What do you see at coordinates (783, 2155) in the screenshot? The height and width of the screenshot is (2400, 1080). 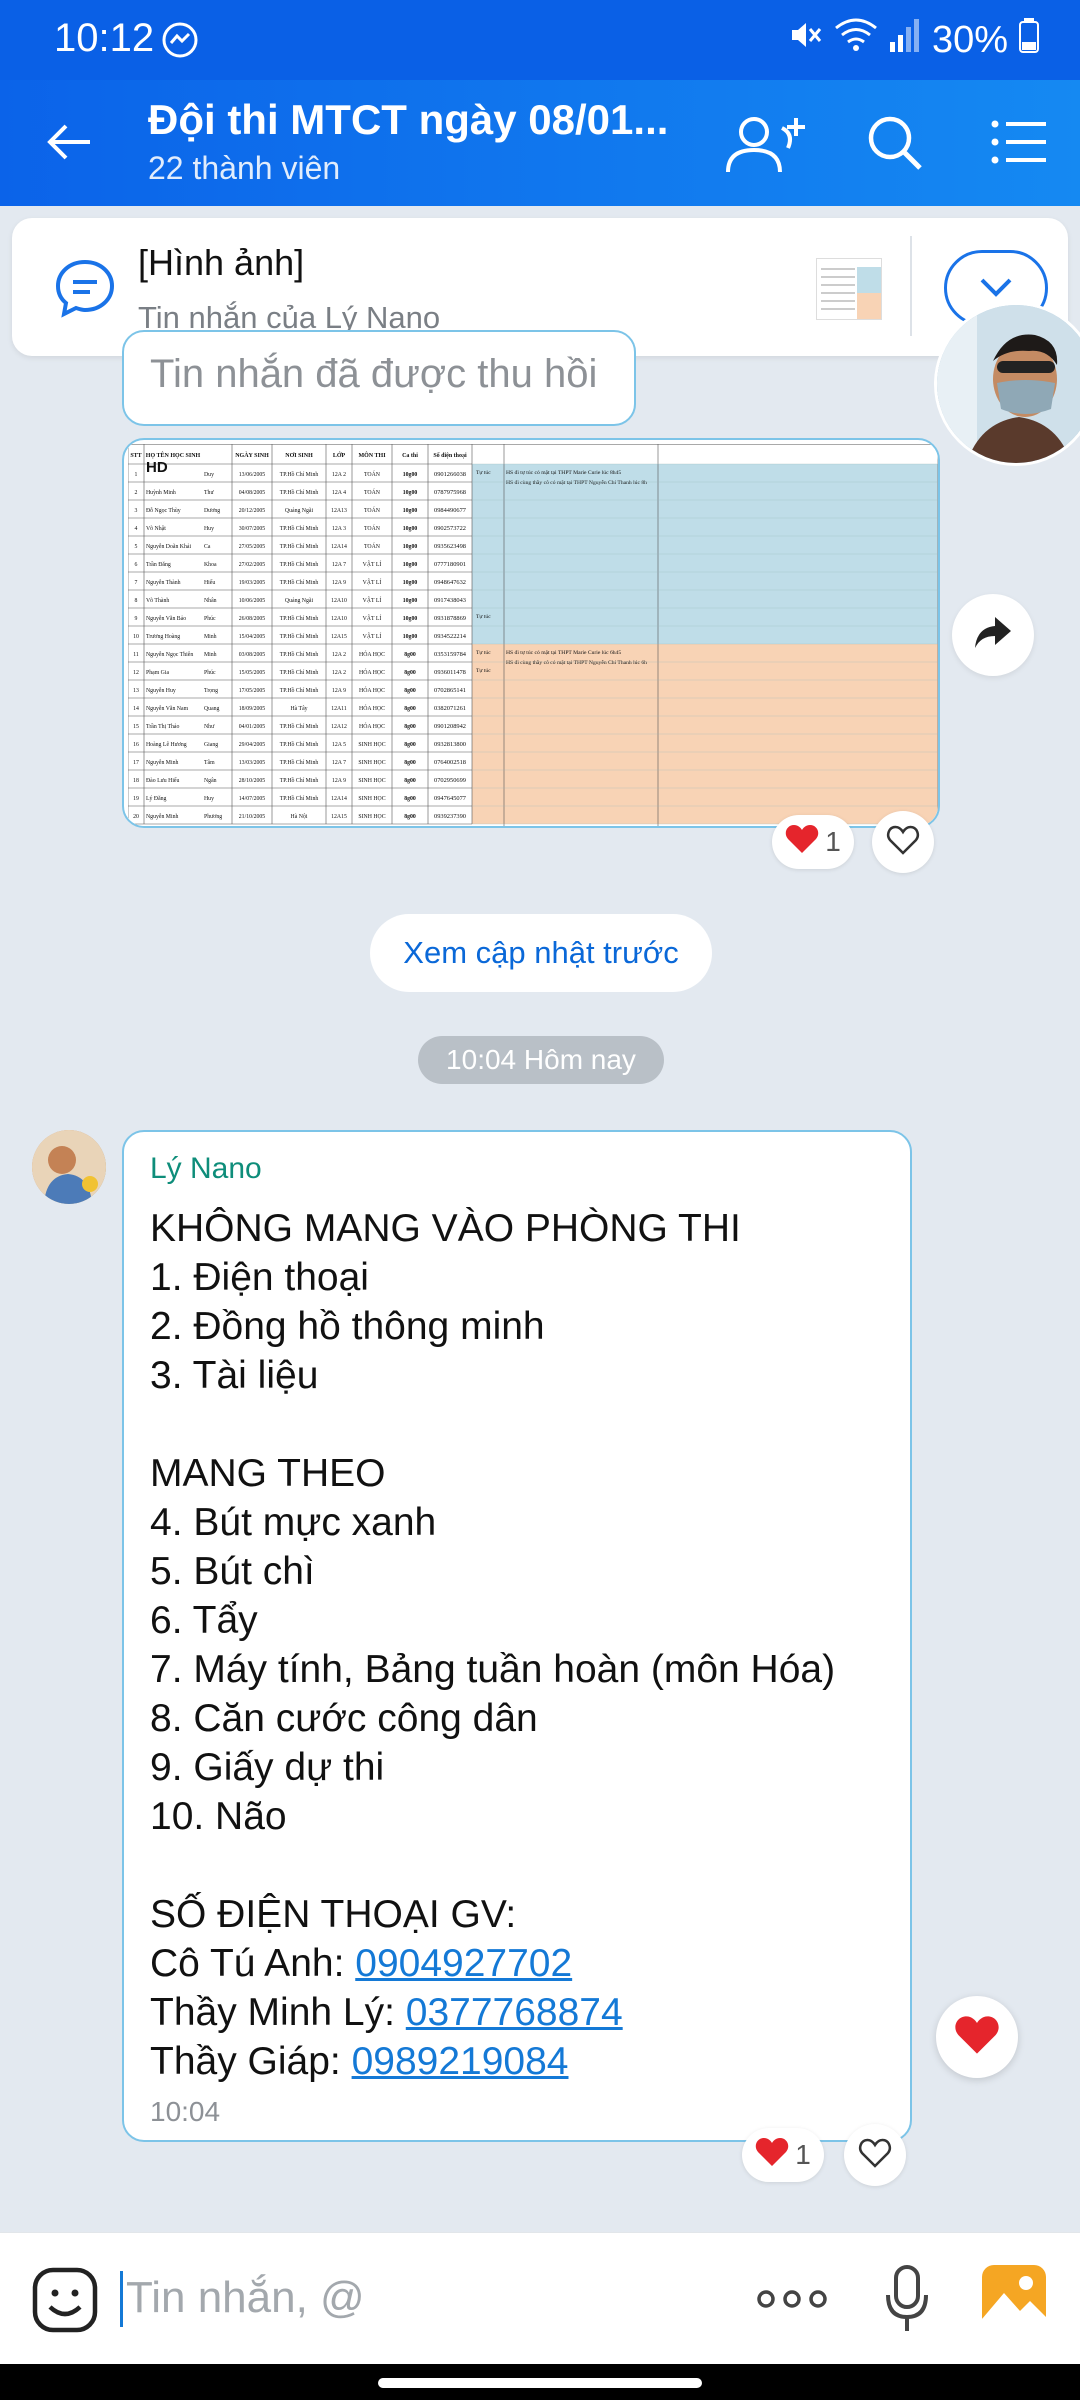 I see `text-reaction-badge: 1` at bounding box center [783, 2155].